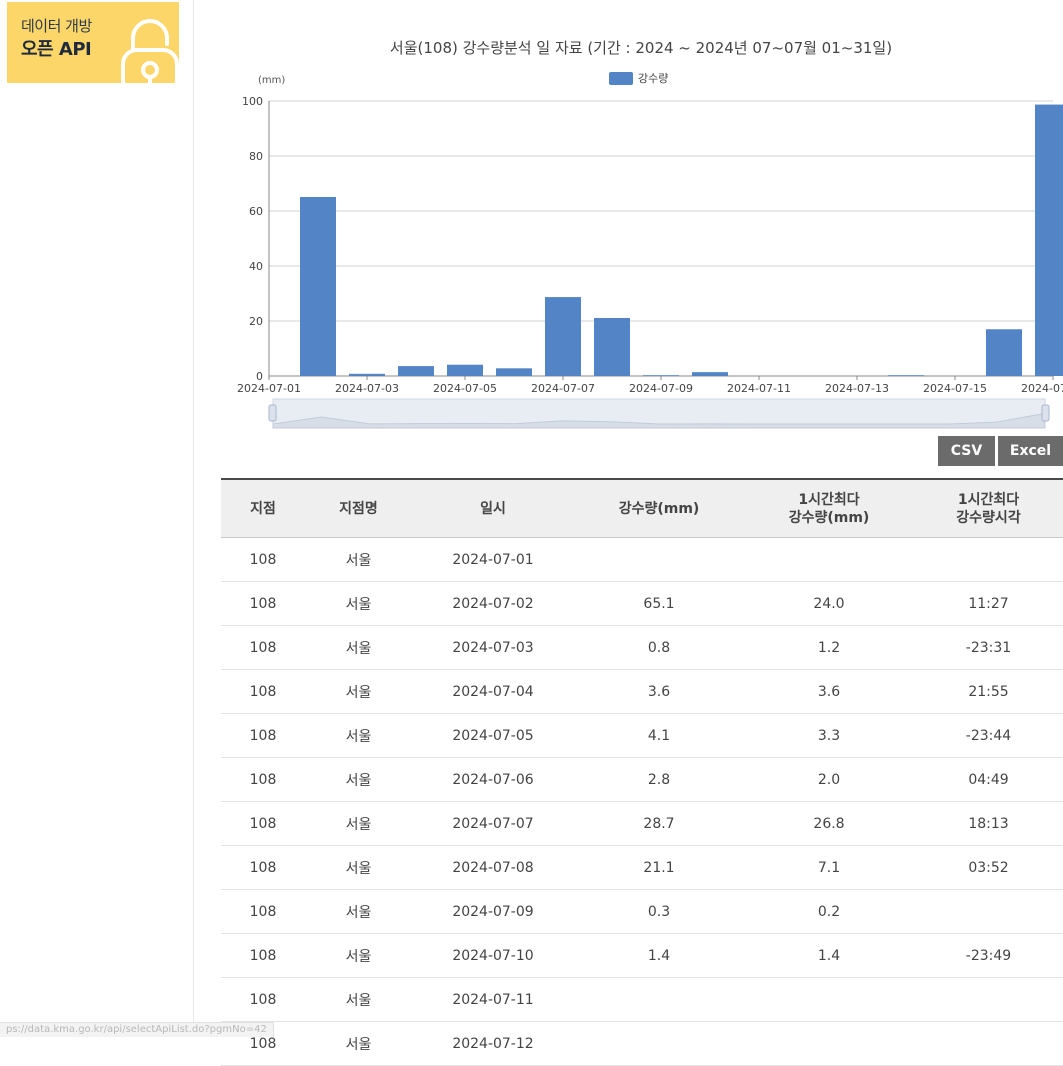 The height and width of the screenshot is (1066, 1063). What do you see at coordinates (493, 647) in the screenshot?
I see `cell-date: 2024-07-03` at bounding box center [493, 647].